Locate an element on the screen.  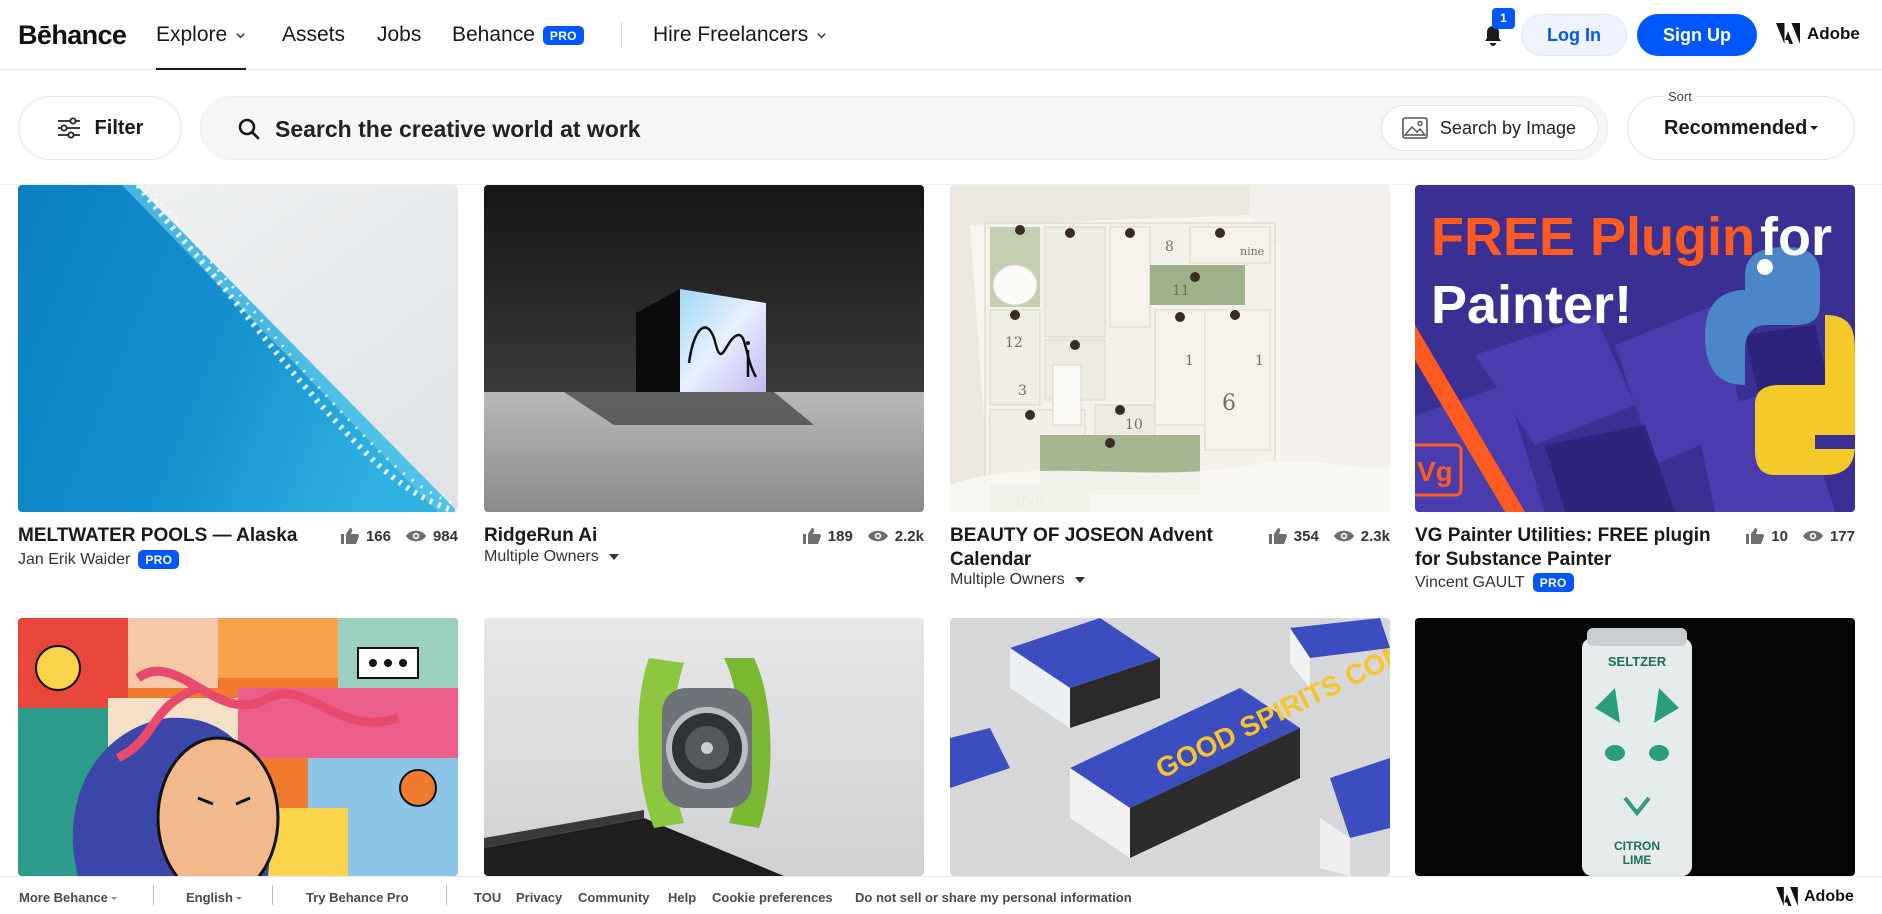
owner-name: Jan Erik Waider is located at coordinates (74, 559).